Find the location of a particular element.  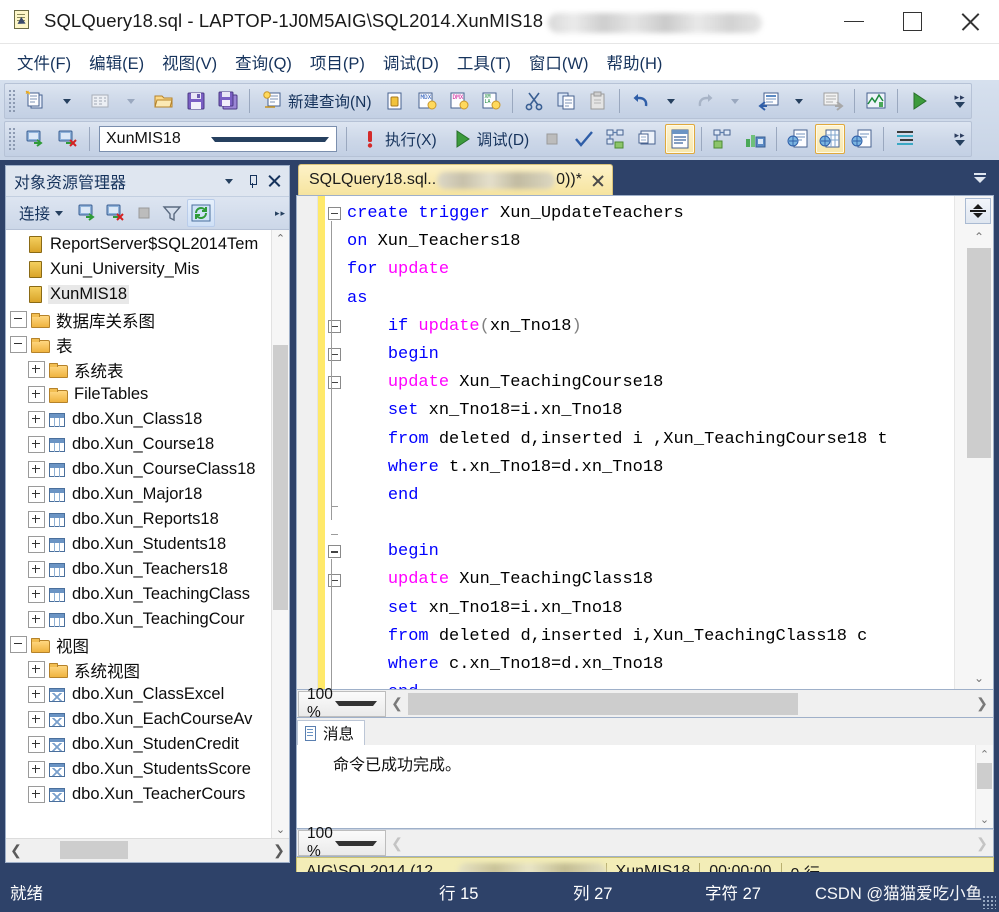

open-file-icon is located at coordinates (164, 101).